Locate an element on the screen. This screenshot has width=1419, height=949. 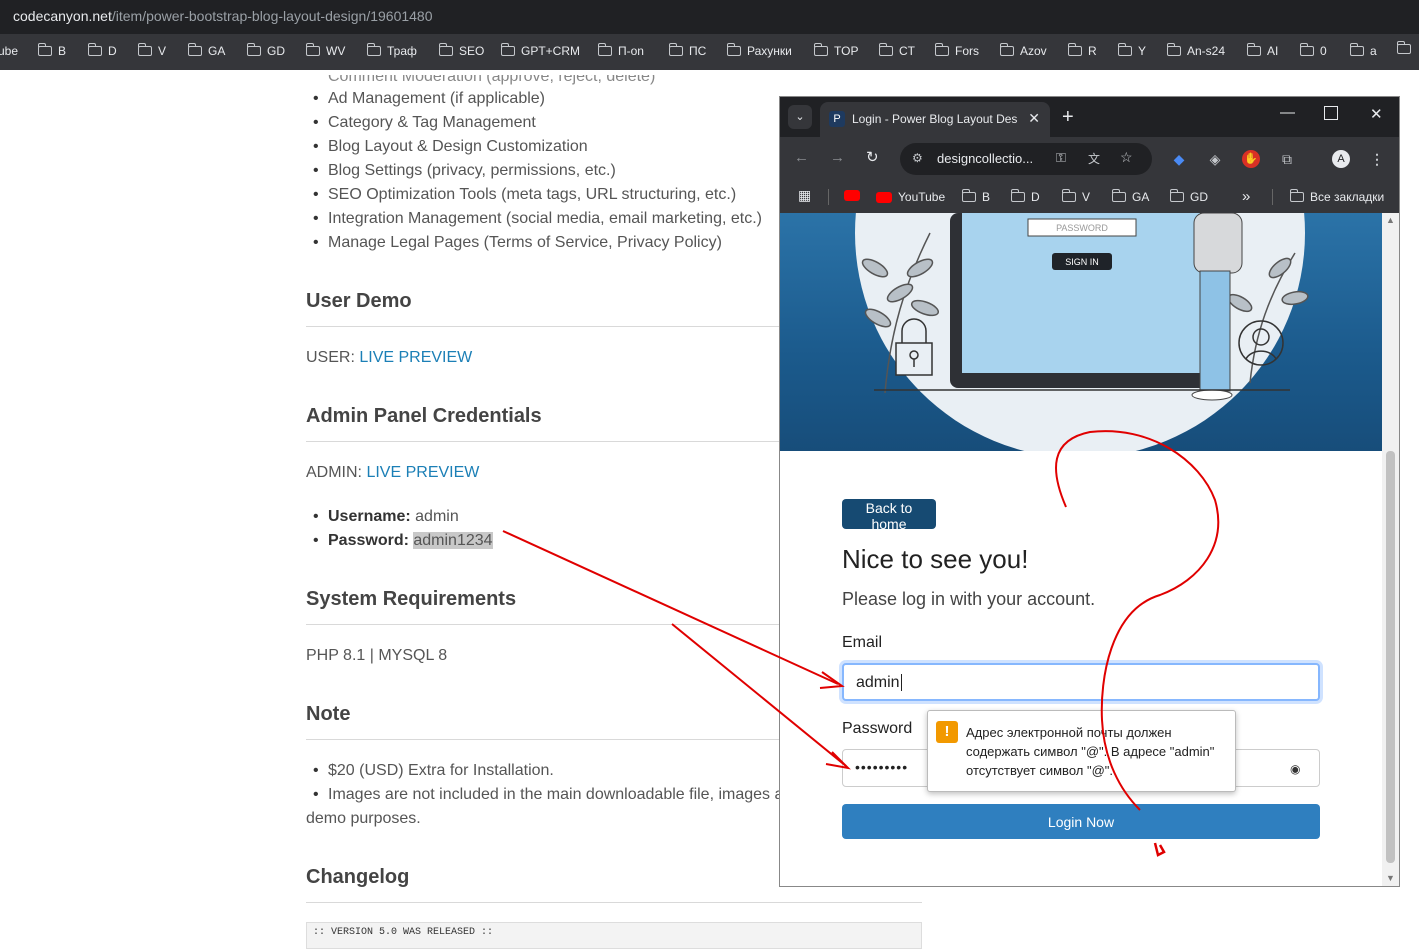
bookmark-label: 0 is located at coordinates (1323, 51).